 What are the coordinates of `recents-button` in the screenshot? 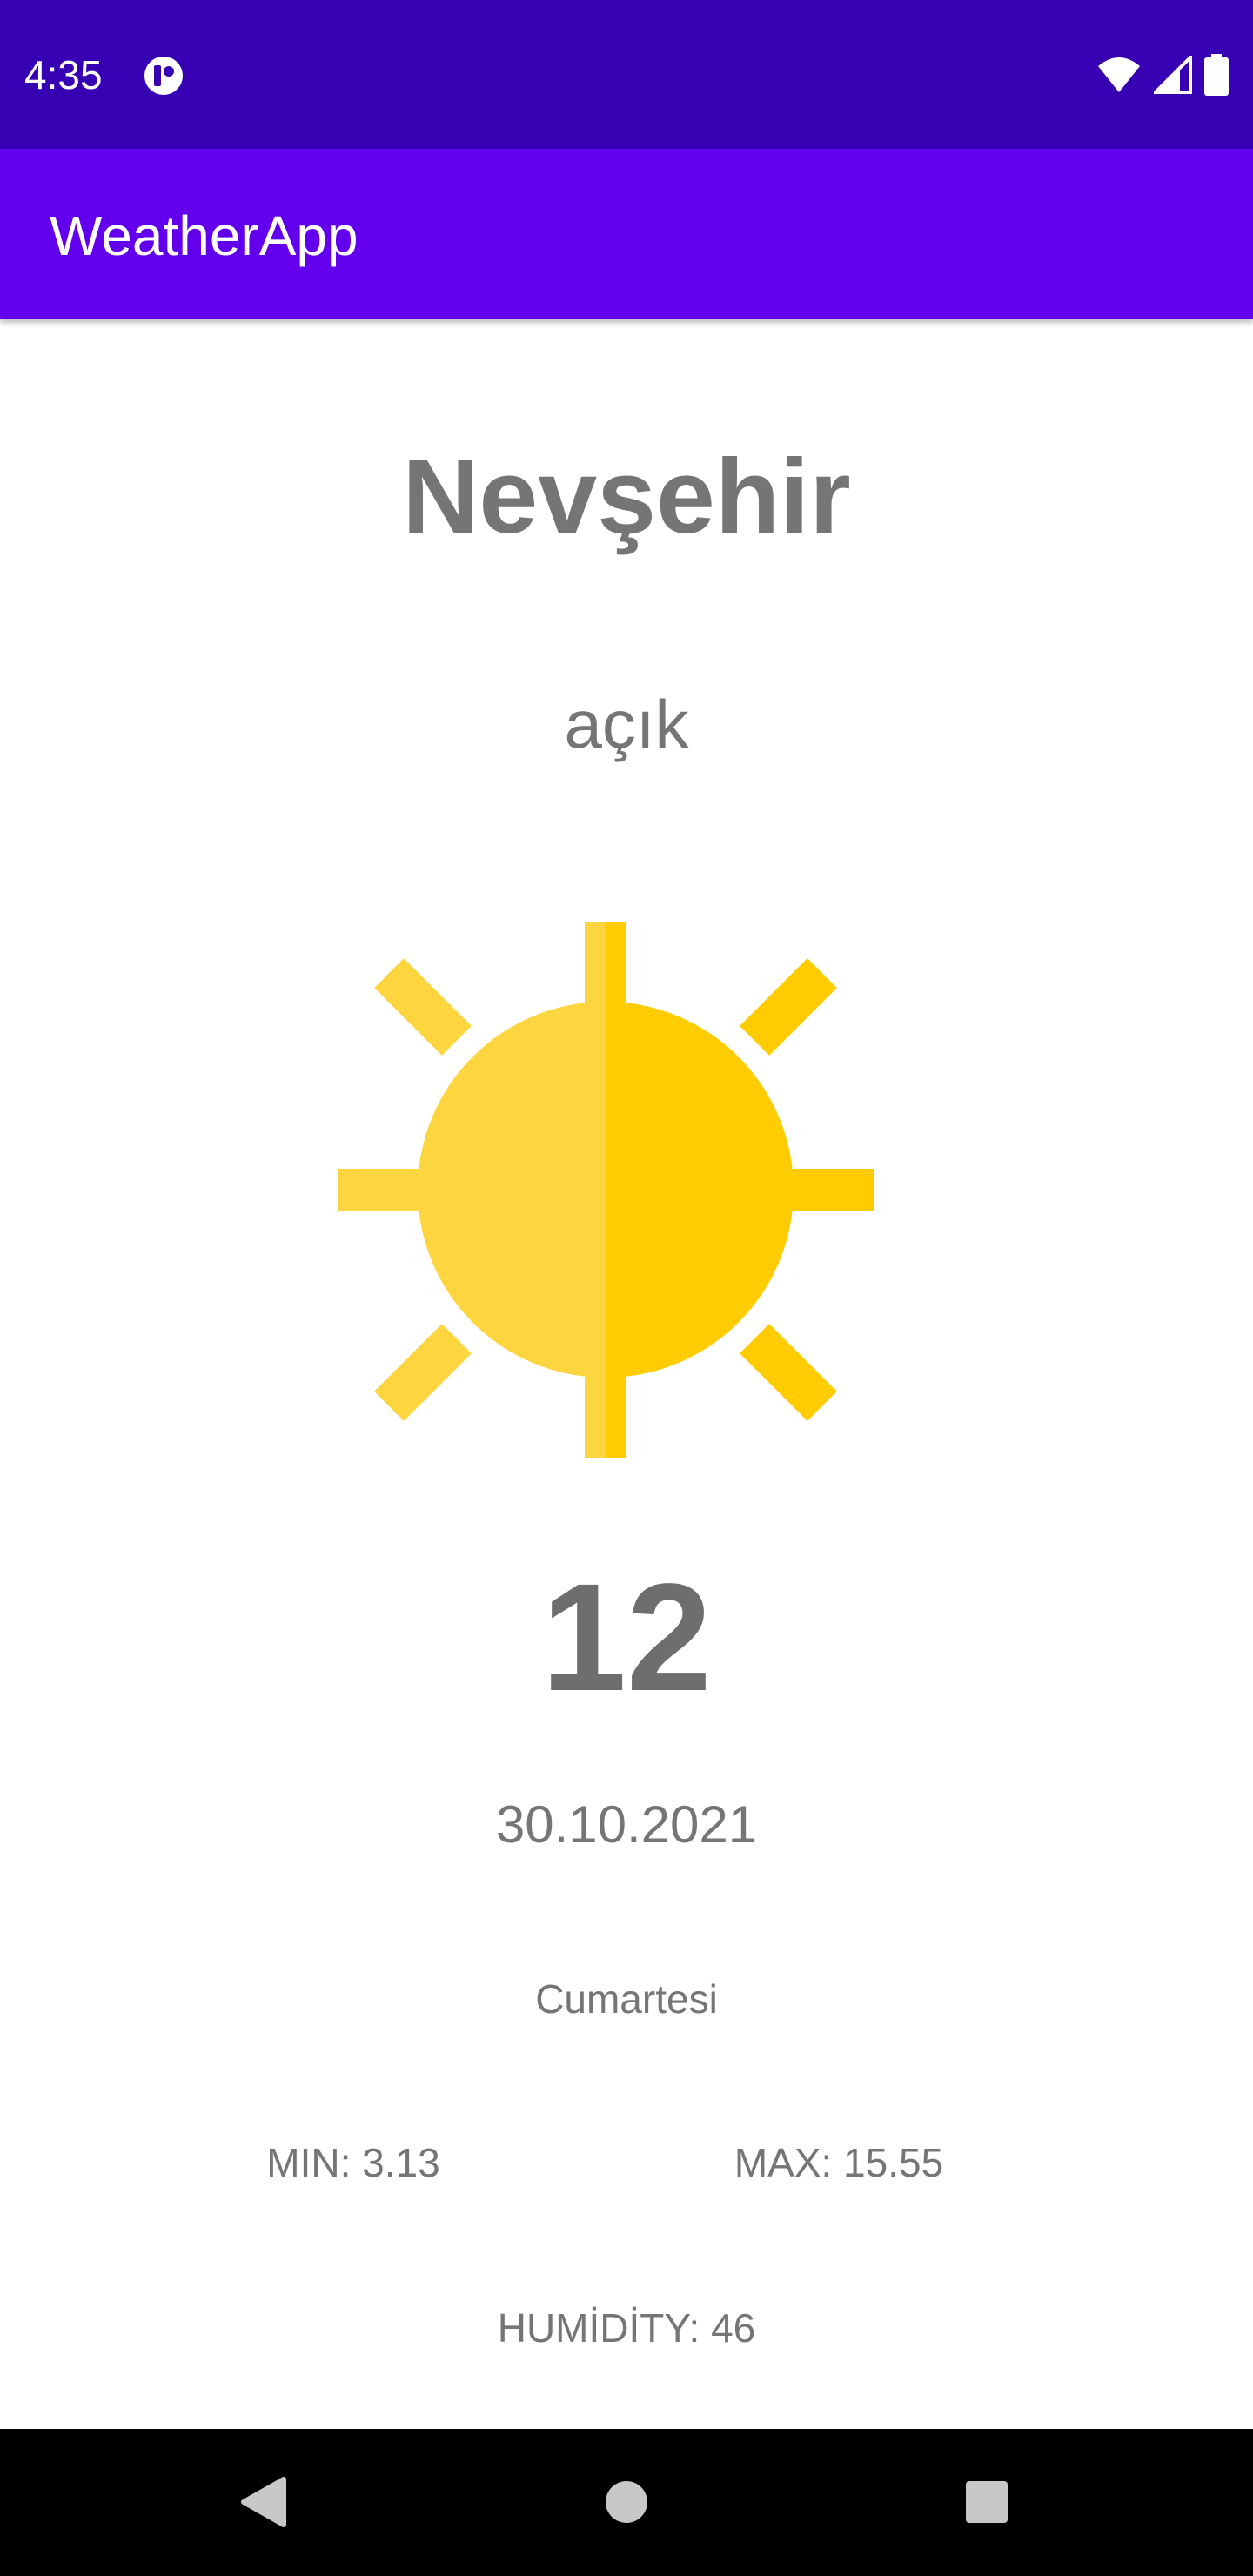 It's located at (987, 2502).